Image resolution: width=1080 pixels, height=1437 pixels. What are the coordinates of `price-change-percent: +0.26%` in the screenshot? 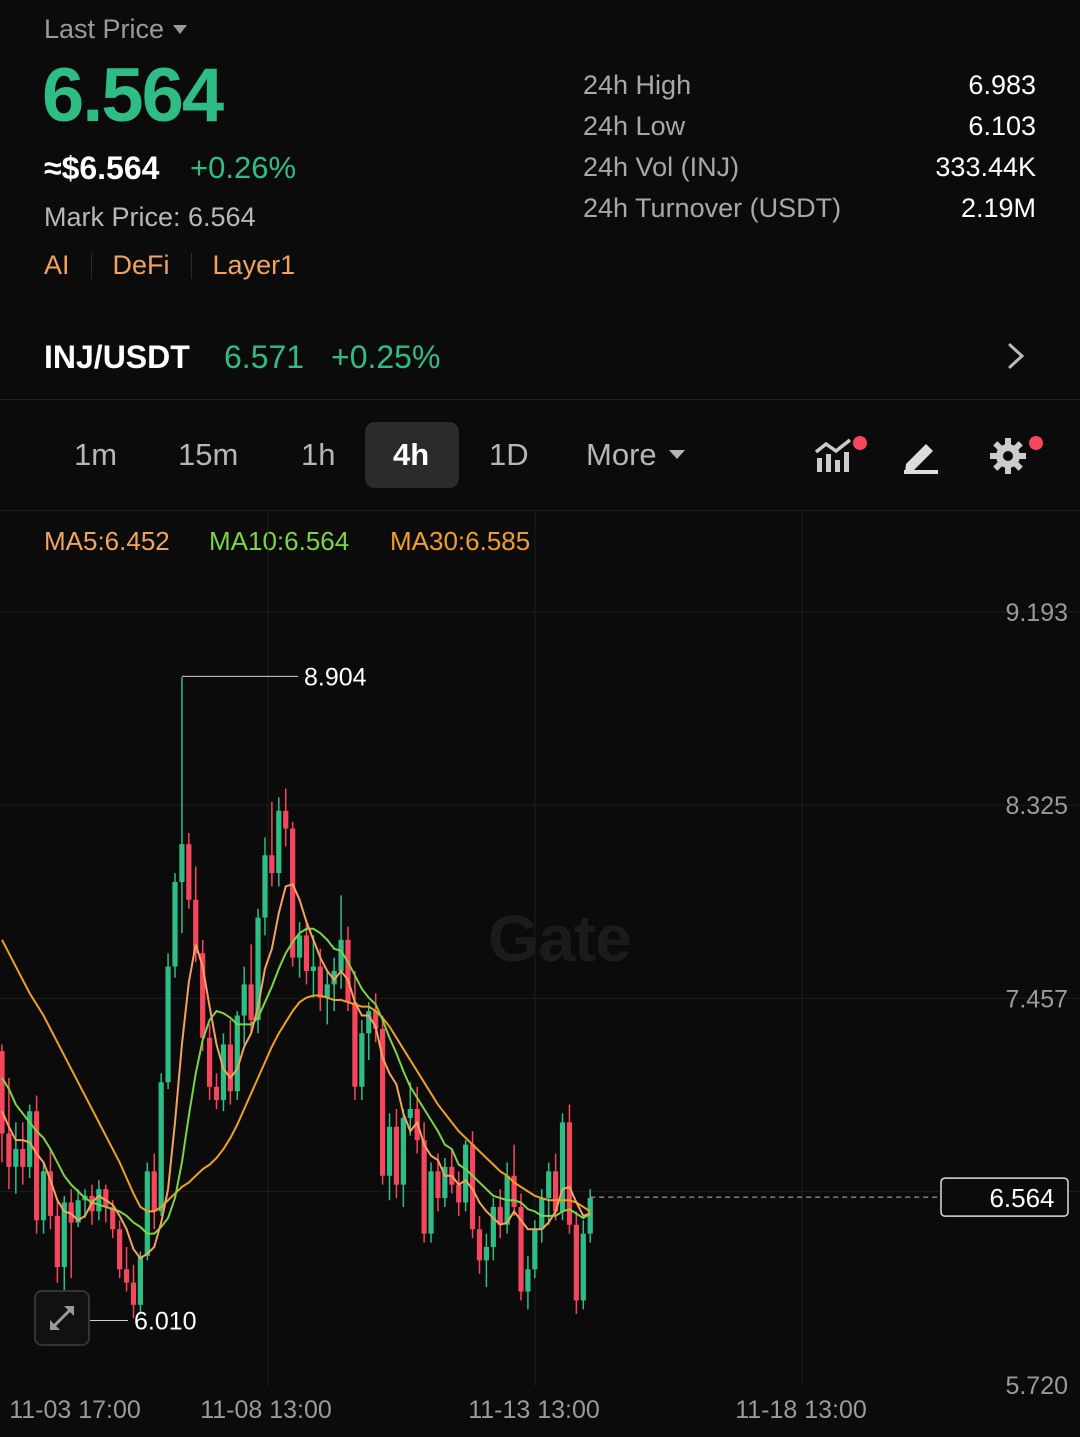 It's located at (243, 167).